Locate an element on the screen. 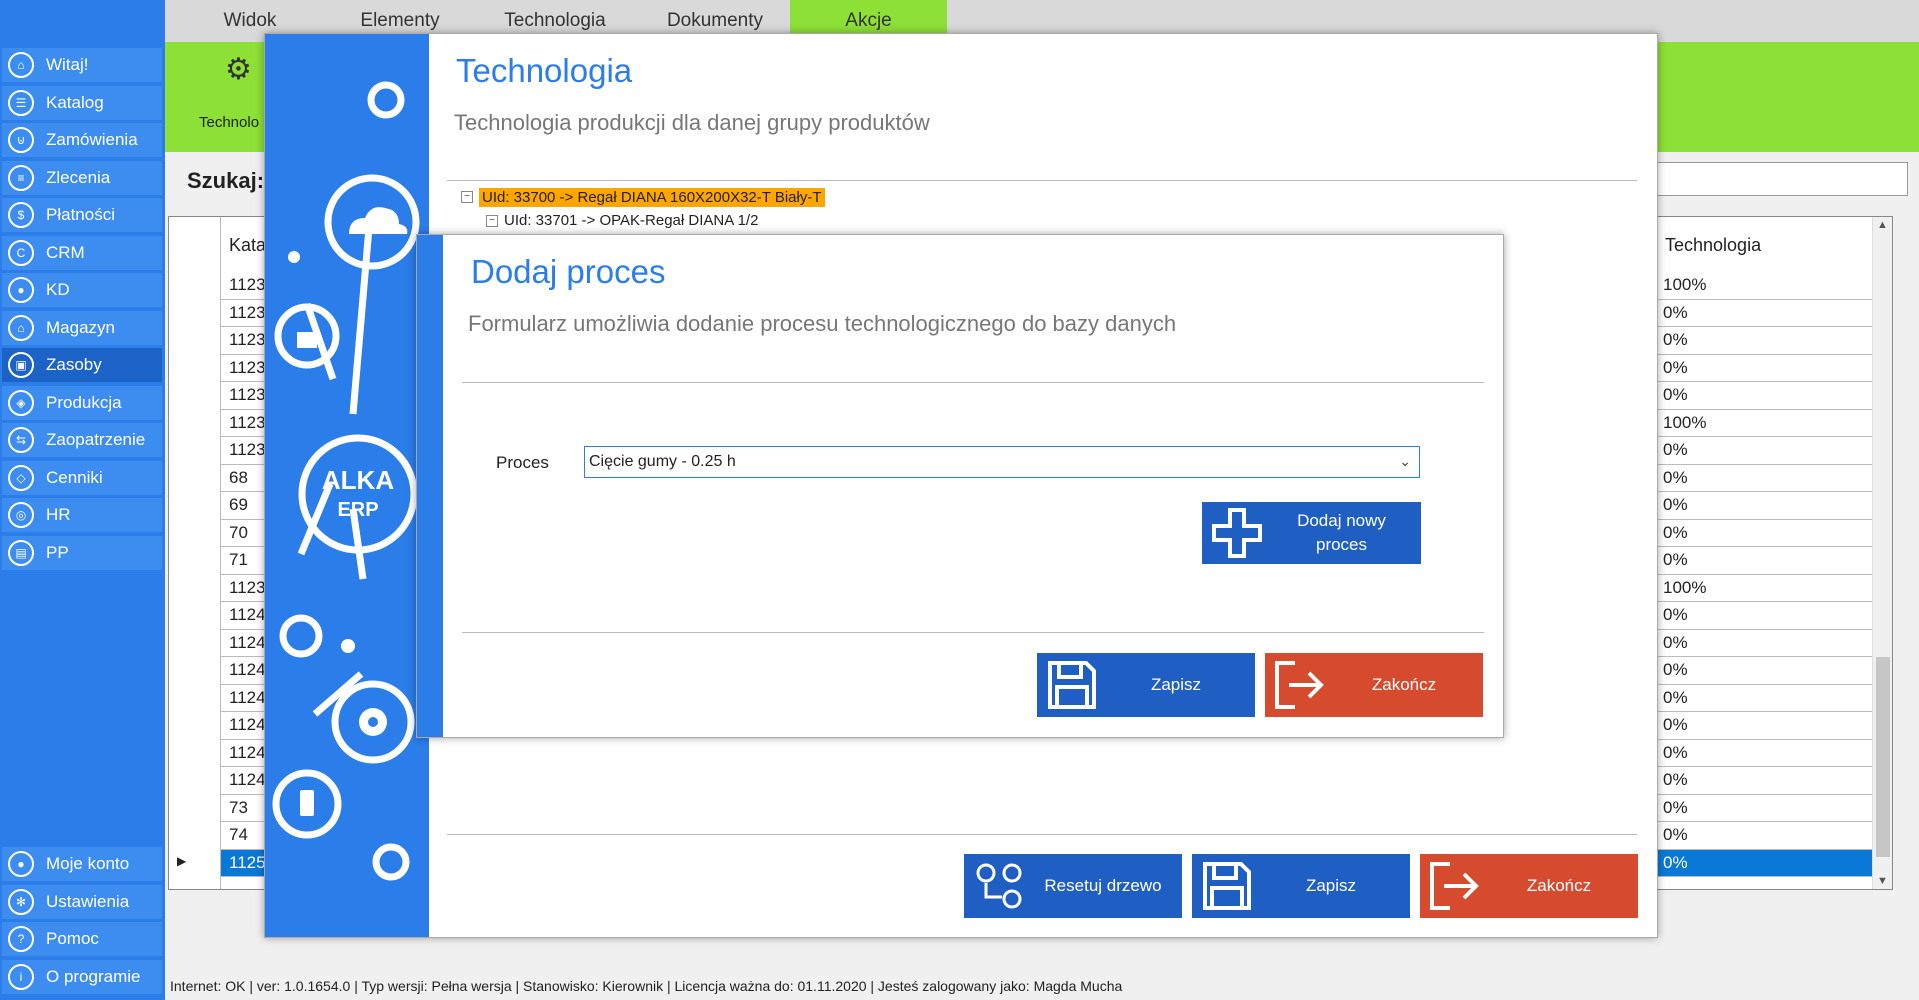  exit-icon is located at coordinates (1300, 685).